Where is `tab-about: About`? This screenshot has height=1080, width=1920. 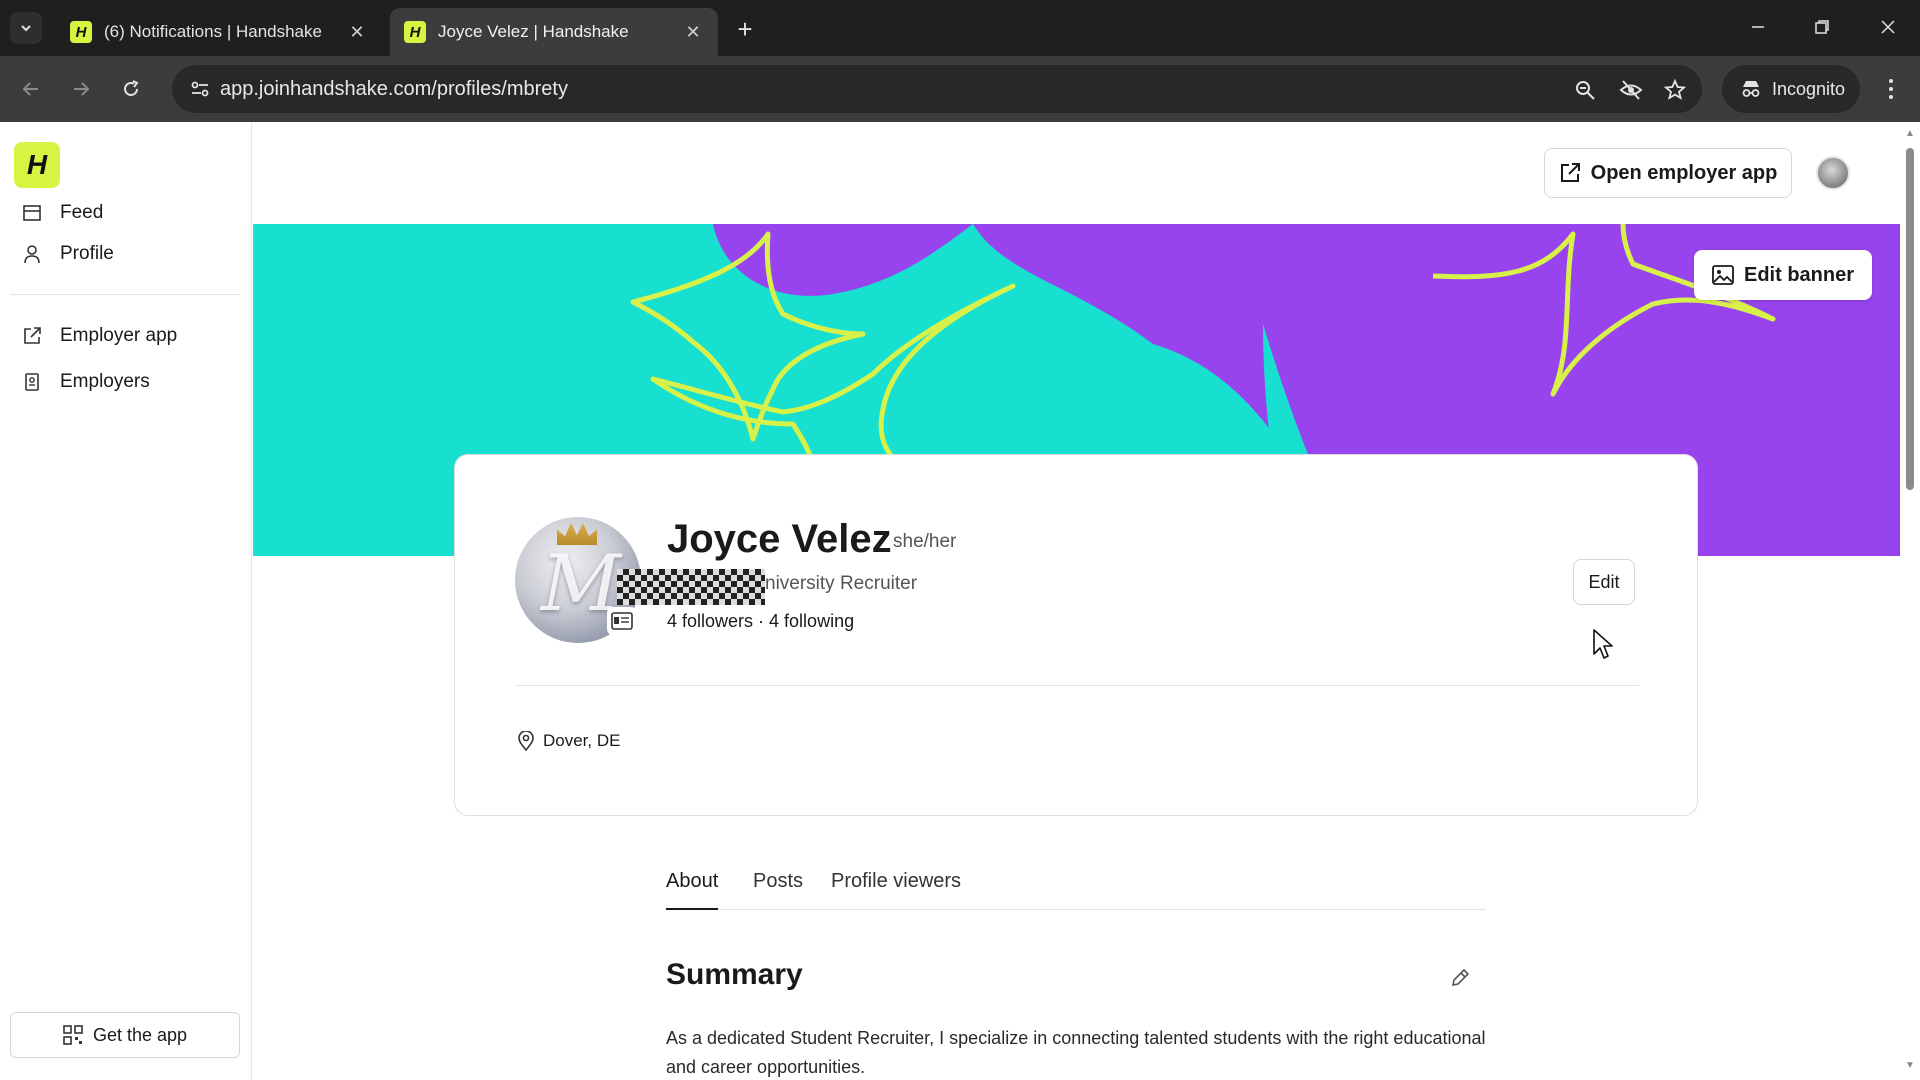 tab-about: About is located at coordinates (692, 890).